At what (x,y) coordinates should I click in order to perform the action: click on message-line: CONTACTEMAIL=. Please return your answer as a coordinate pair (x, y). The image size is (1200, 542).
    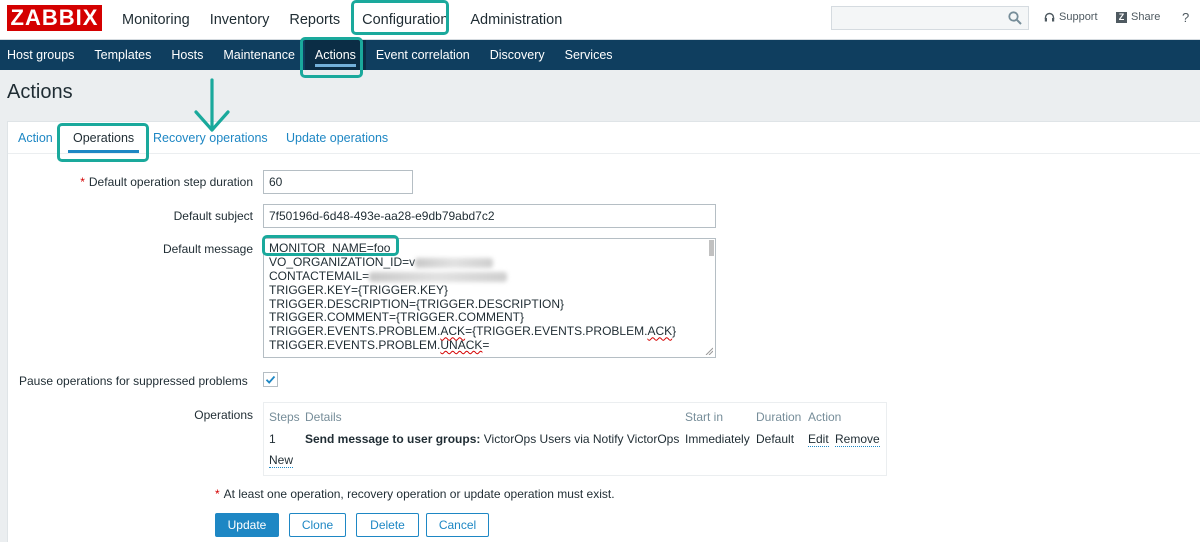
    Looking at the image, I should click on (489, 276).